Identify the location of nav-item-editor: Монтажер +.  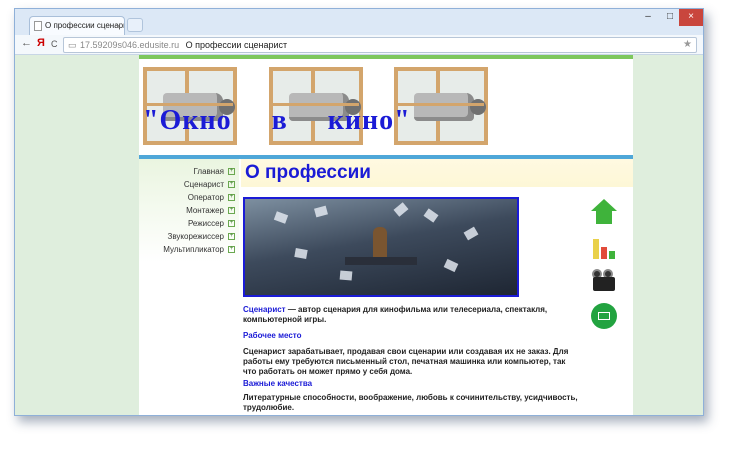
(210, 210).